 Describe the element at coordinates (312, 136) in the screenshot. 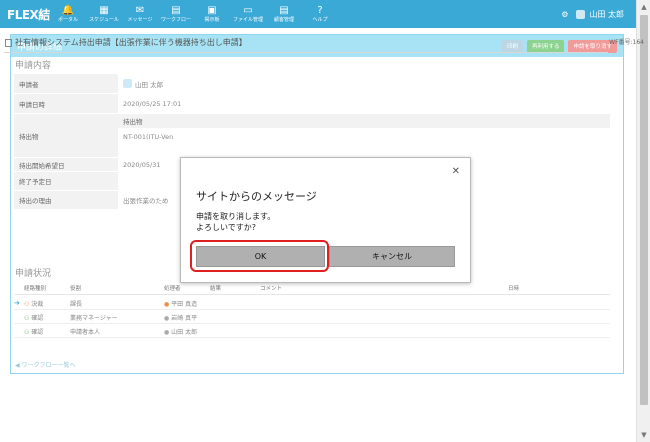

I see `row-item: 持出物 持出物 NT-001(ITU-Ven` at that location.